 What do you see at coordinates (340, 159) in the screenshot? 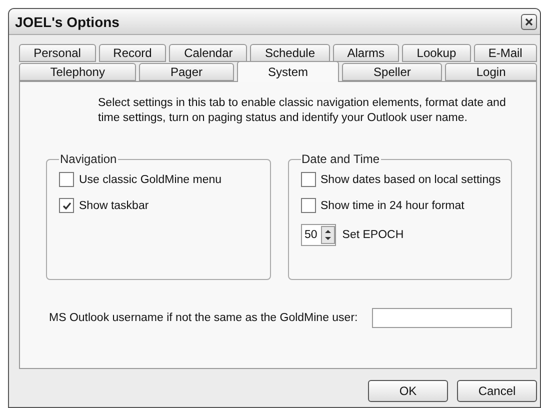
I see `group-title: Date and Time` at bounding box center [340, 159].